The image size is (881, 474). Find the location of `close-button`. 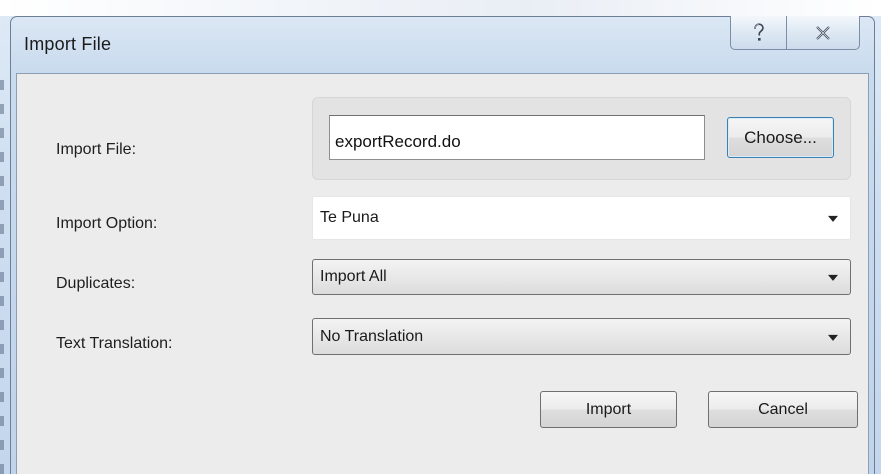

close-button is located at coordinates (823, 33).